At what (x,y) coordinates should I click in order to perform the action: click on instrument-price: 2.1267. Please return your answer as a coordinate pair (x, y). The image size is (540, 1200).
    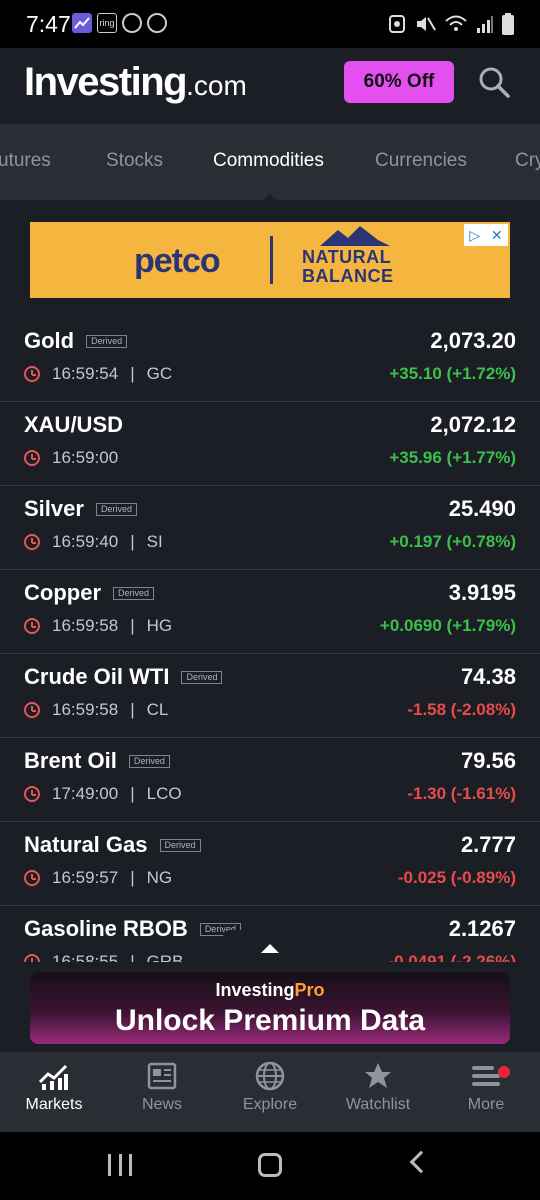
    Looking at the image, I should click on (482, 928).